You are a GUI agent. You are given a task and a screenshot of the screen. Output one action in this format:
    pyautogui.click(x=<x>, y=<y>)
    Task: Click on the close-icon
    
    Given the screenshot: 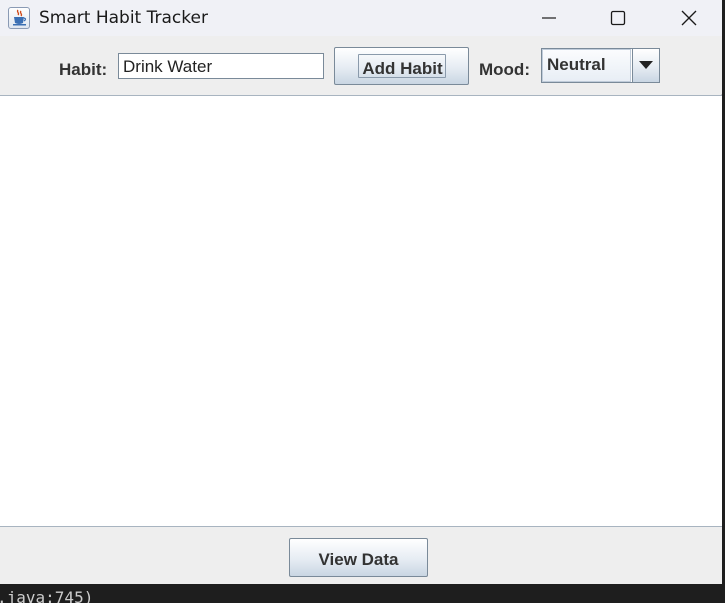 What is the action you would take?
    pyautogui.click(x=689, y=18)
    